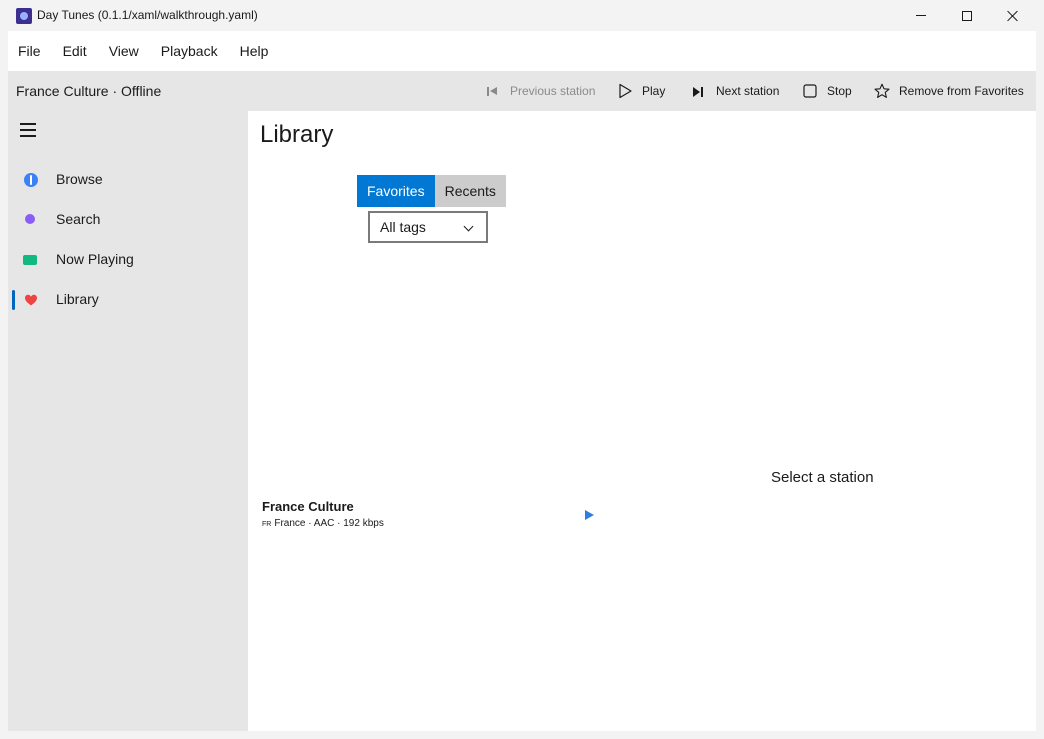 This screenshot has width=1044, height=739. I want to click on remove-favorite-label: Remove from Favorites, so click(961, 91).